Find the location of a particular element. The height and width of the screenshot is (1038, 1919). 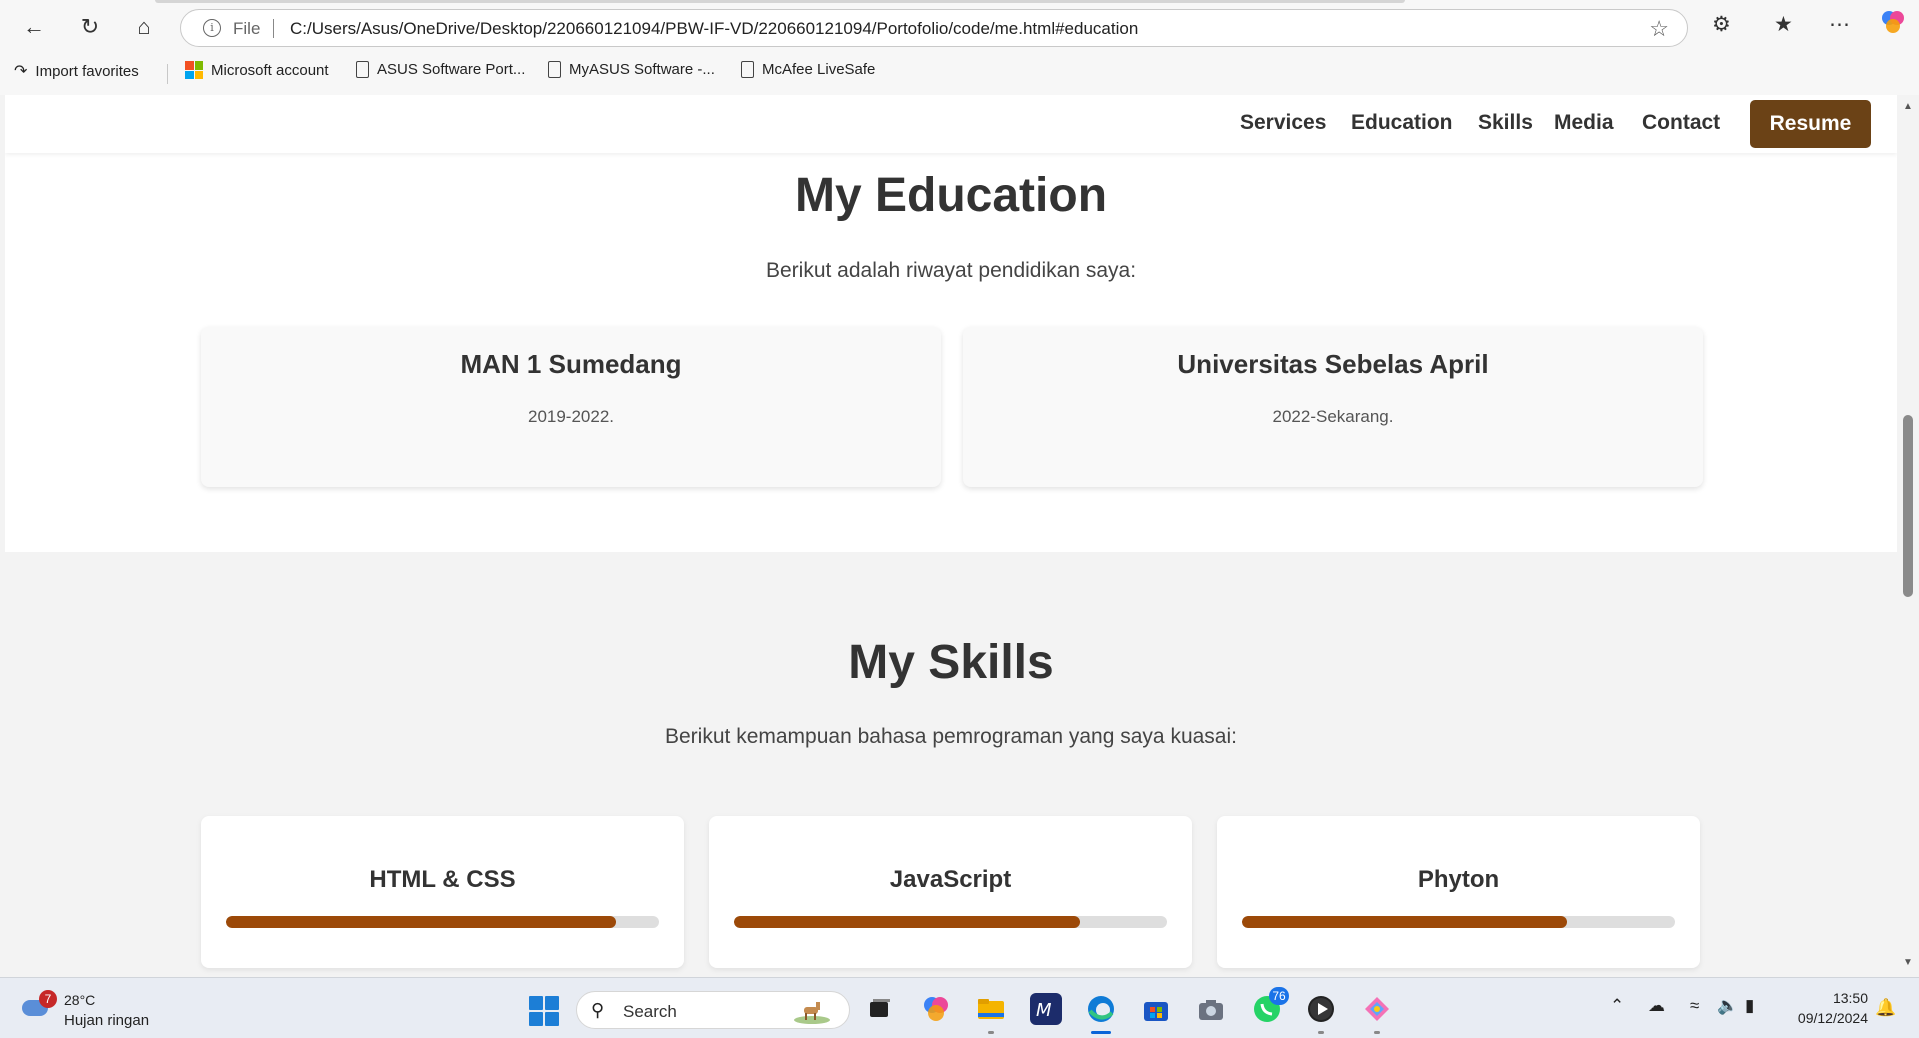

system-clock: 13:50 09/12/2024 is located at coordinates (1824, 1008).